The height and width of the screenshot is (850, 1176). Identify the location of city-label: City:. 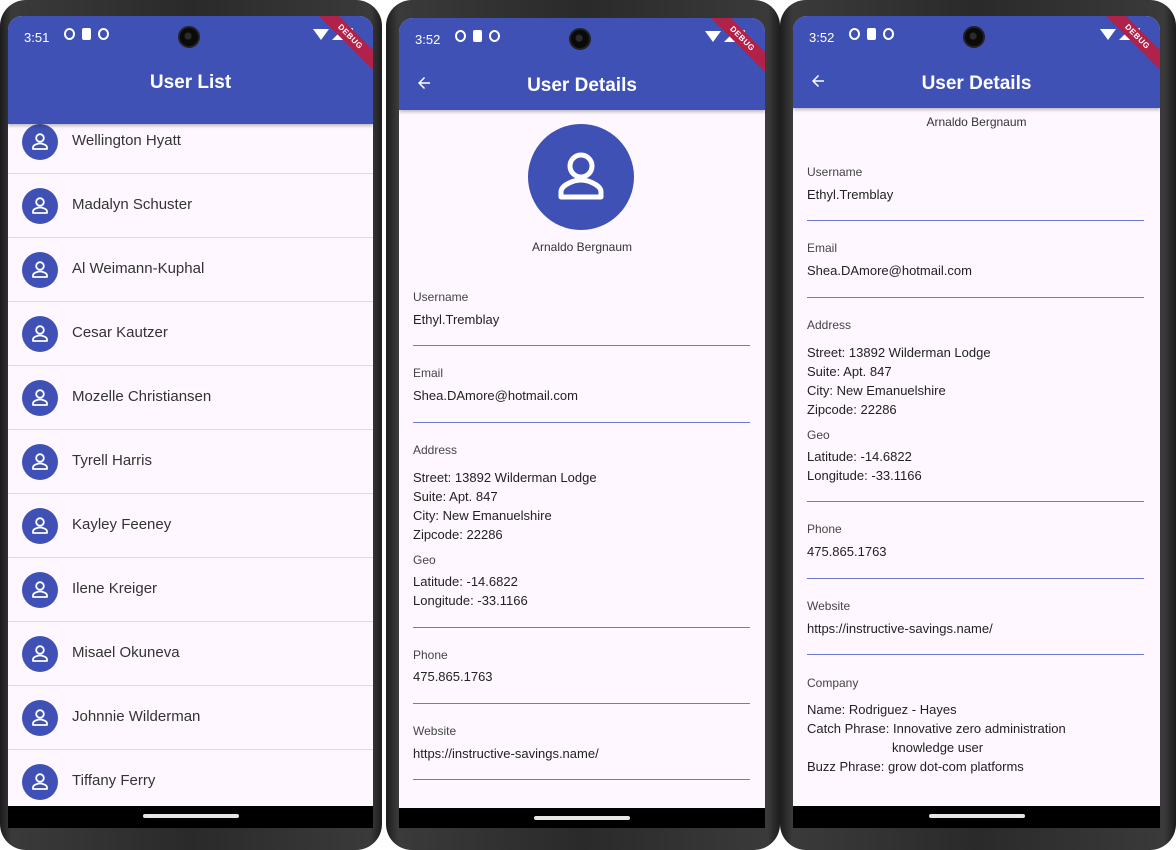
(820, 390).